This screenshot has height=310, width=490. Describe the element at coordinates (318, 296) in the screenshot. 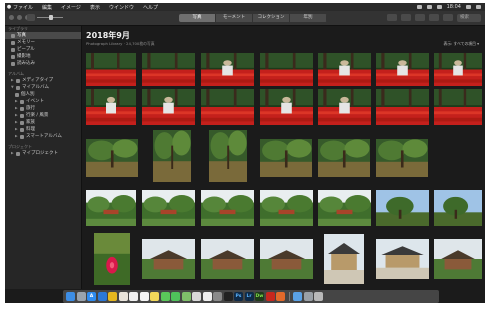

I see `trash-icon` at that location.